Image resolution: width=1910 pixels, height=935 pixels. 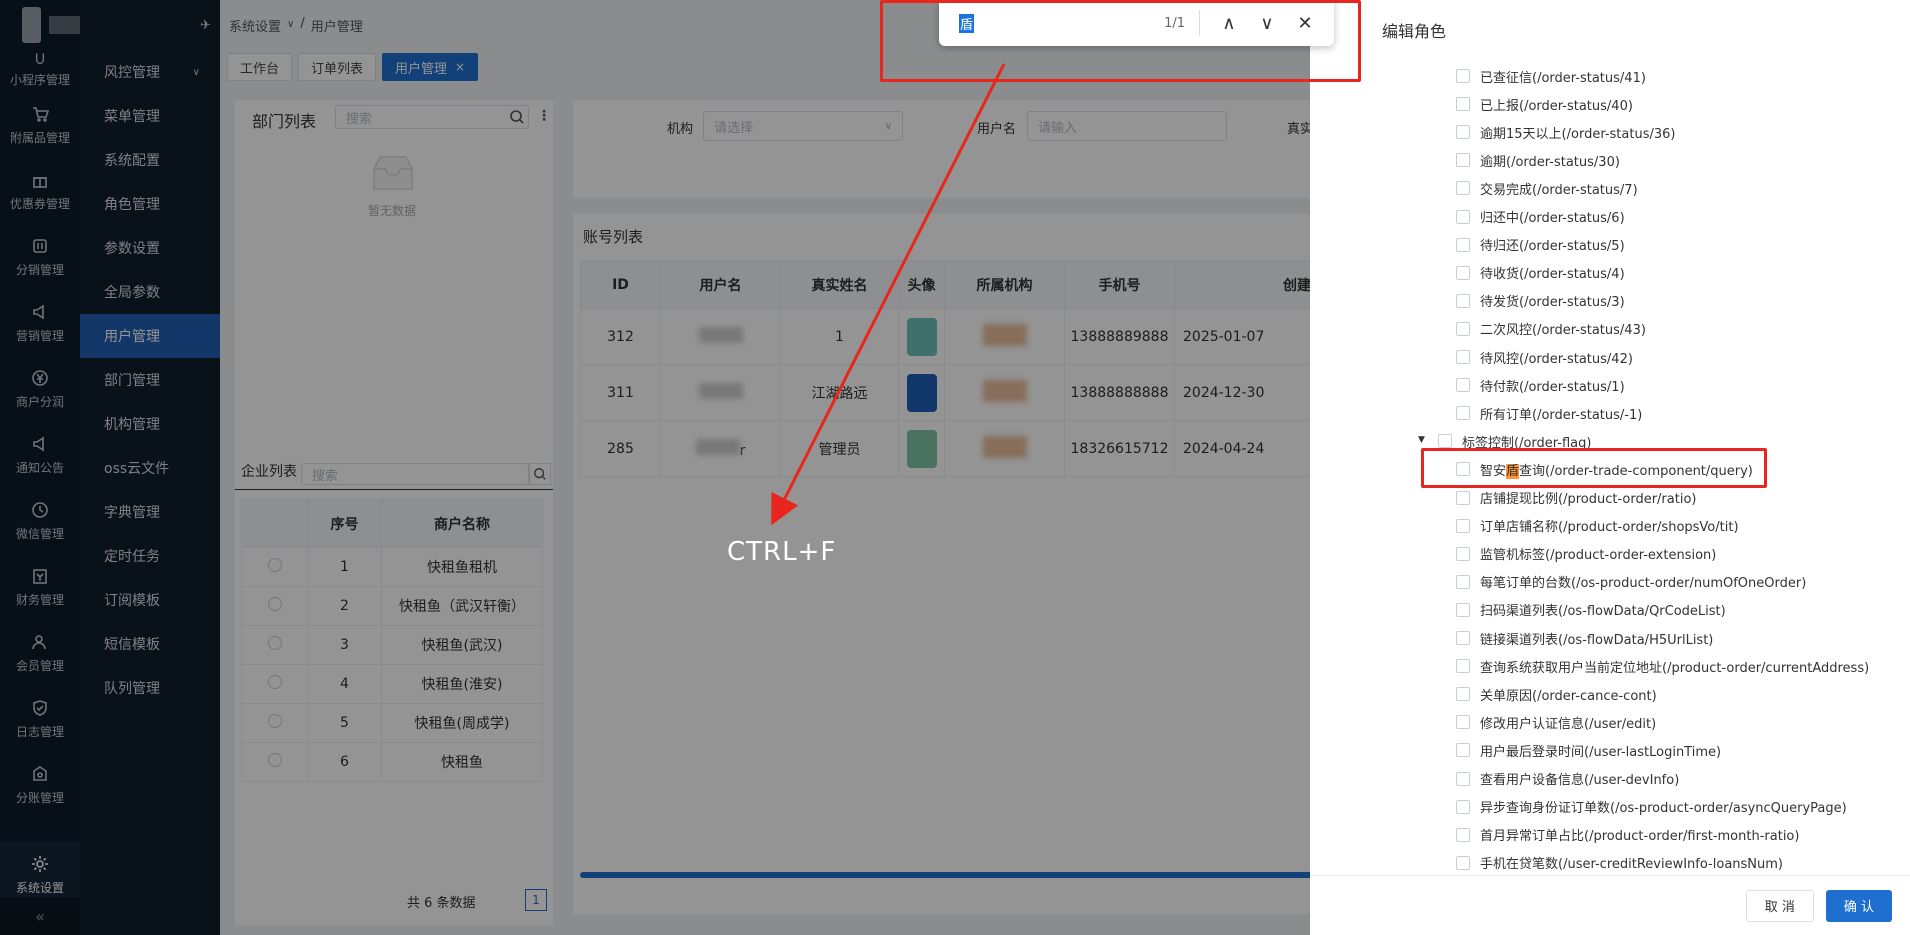 I want to click on tree-item: 归还中(/order-status/6), so click(x=1540, y=217).